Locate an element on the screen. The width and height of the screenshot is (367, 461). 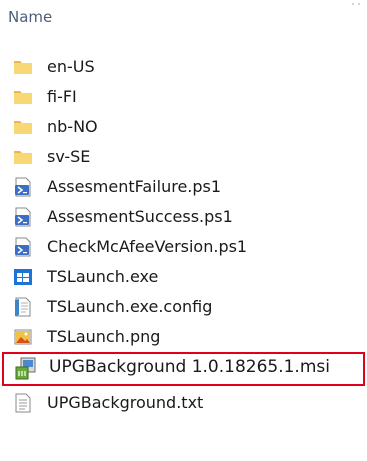
list-item: TSLaunch.exe is located at coordinates (183, 277).